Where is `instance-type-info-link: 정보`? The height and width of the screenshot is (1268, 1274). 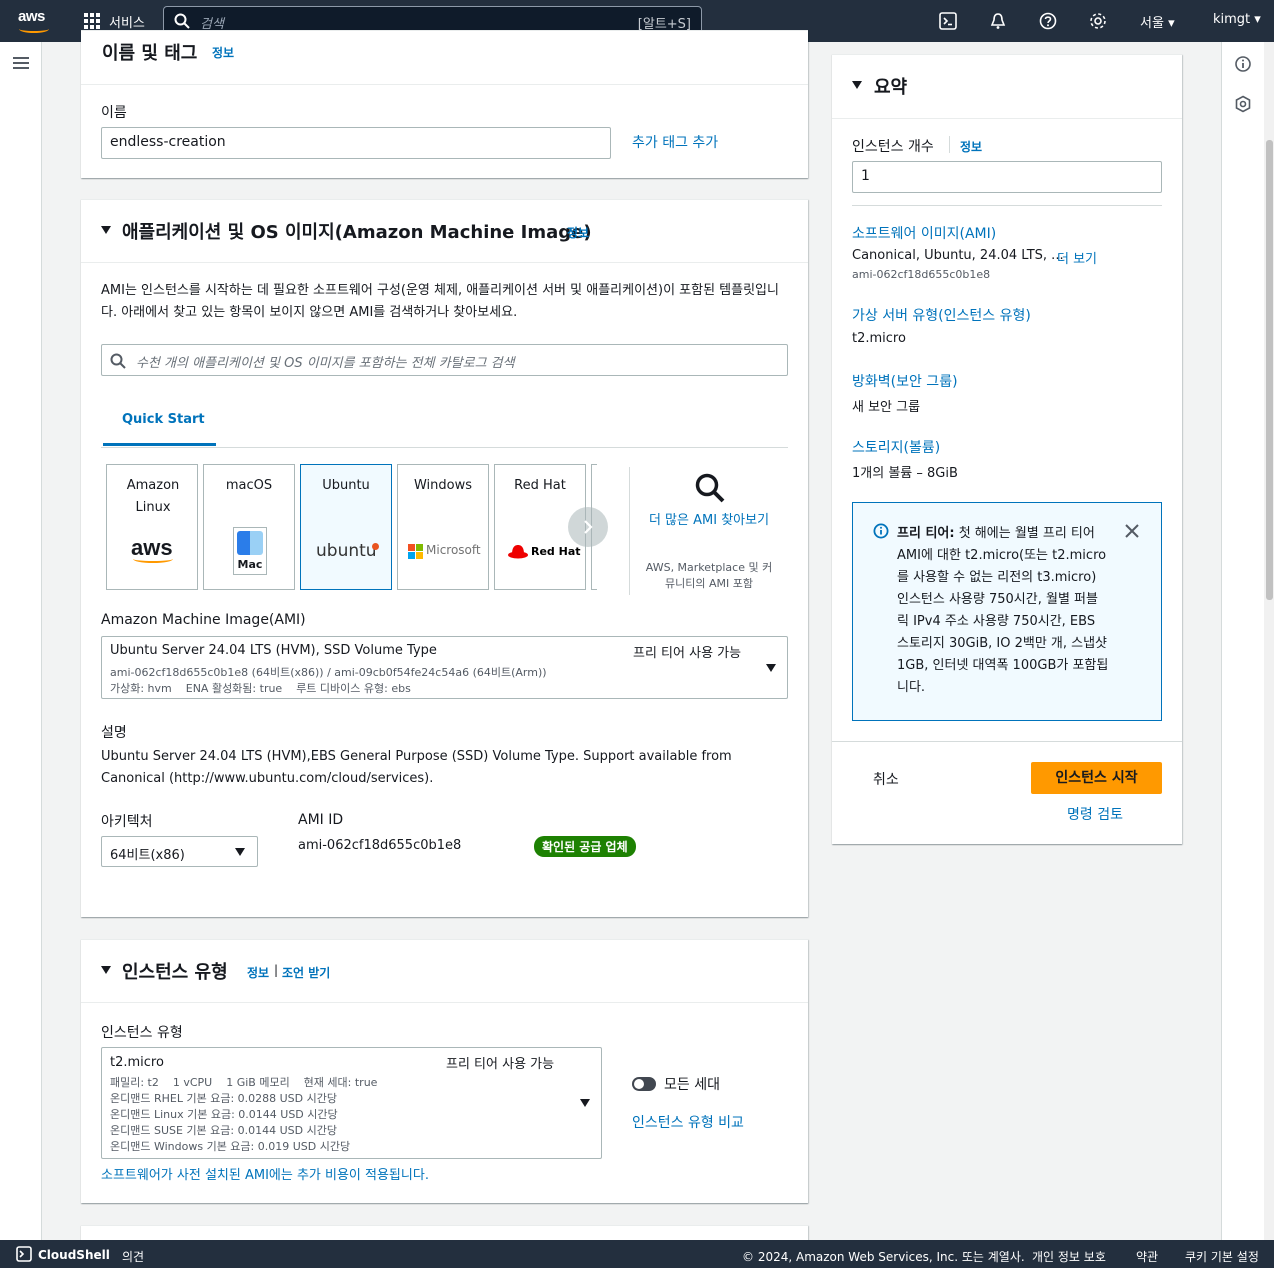
instance-type-info-link: 정보 is located at coordinates (258, 972).